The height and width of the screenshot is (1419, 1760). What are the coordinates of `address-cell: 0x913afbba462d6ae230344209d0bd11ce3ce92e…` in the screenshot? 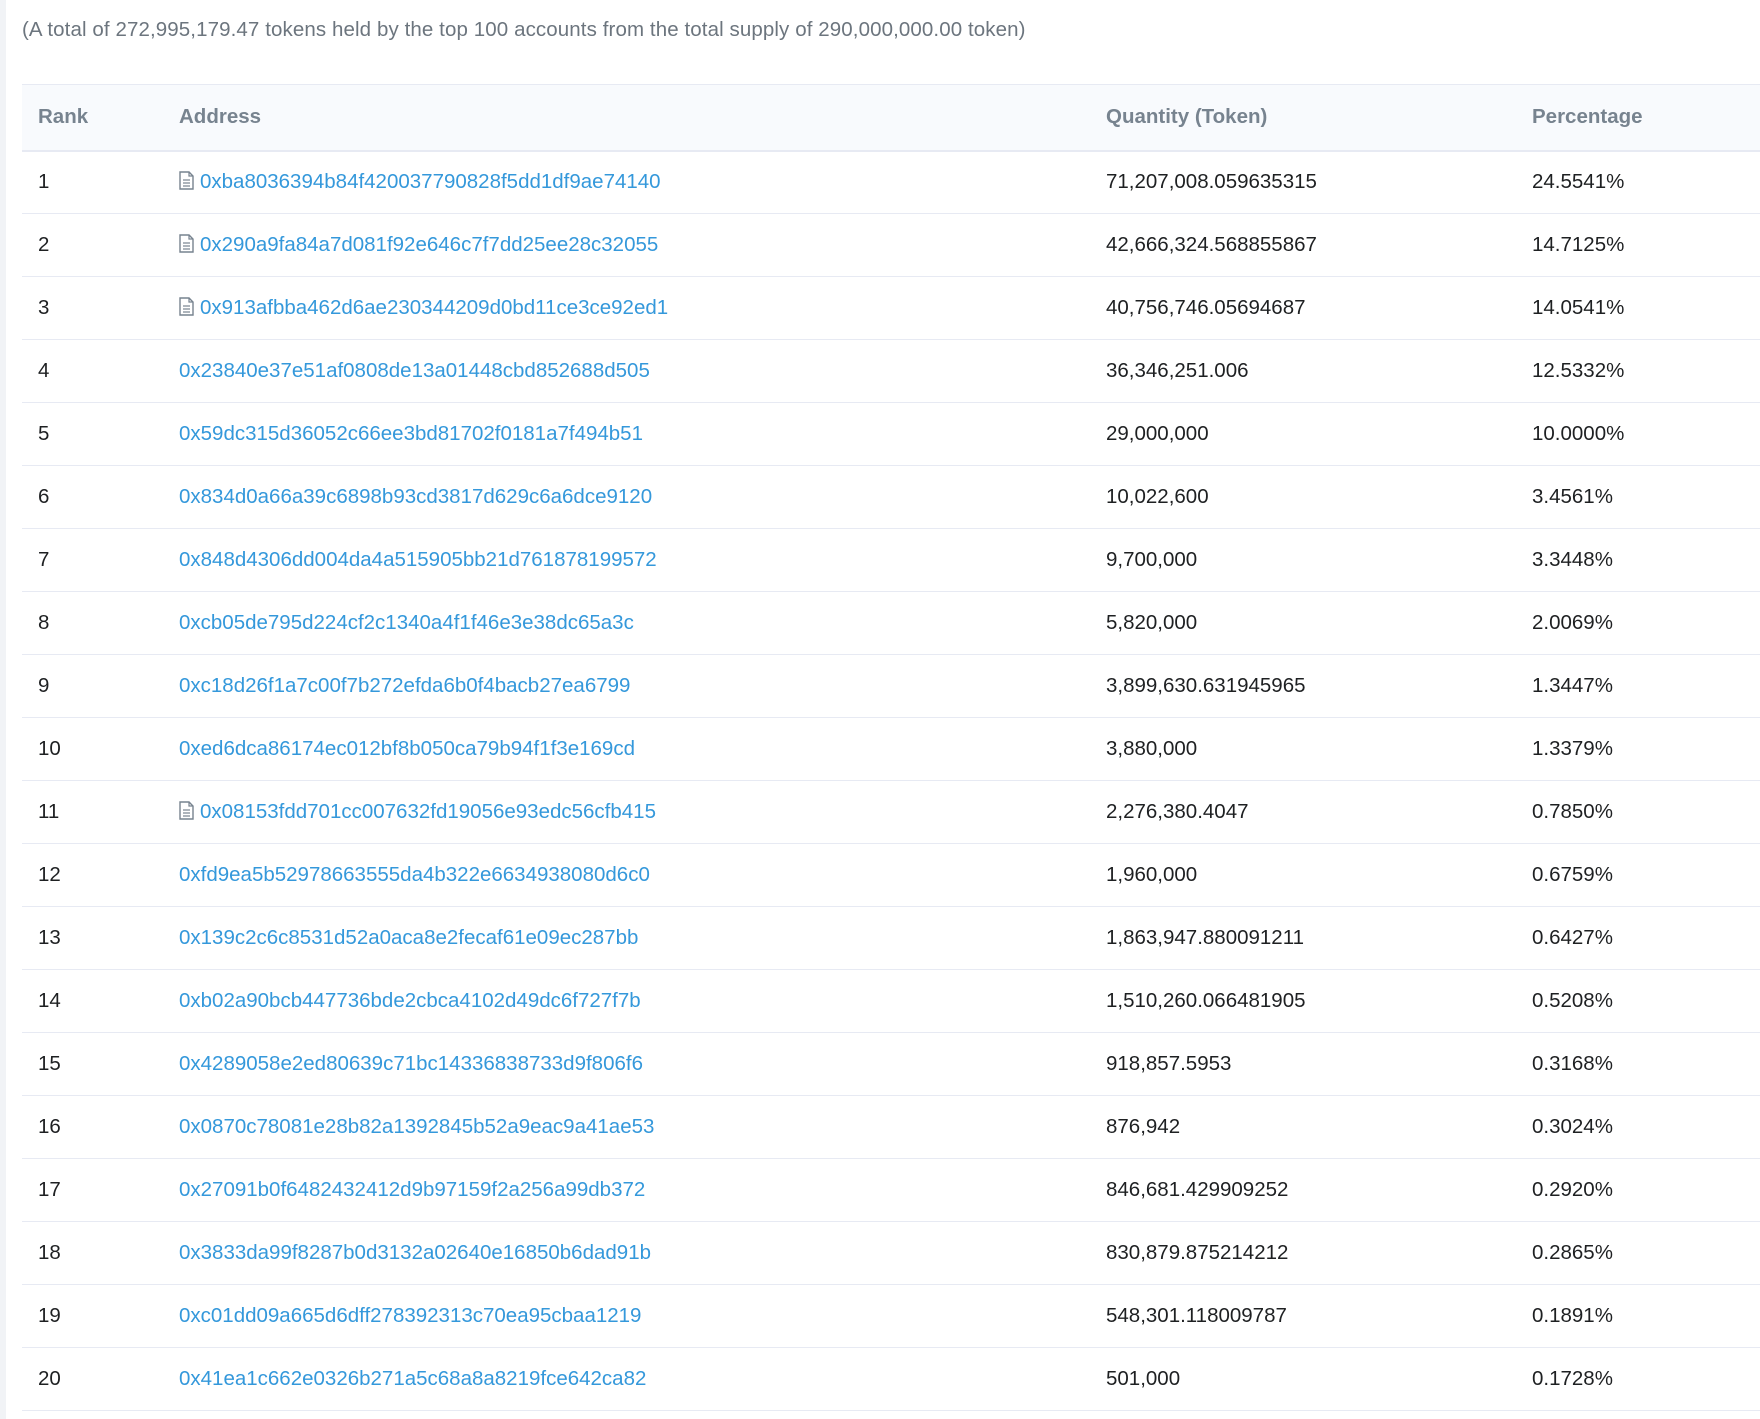 It's located at (626, 308).